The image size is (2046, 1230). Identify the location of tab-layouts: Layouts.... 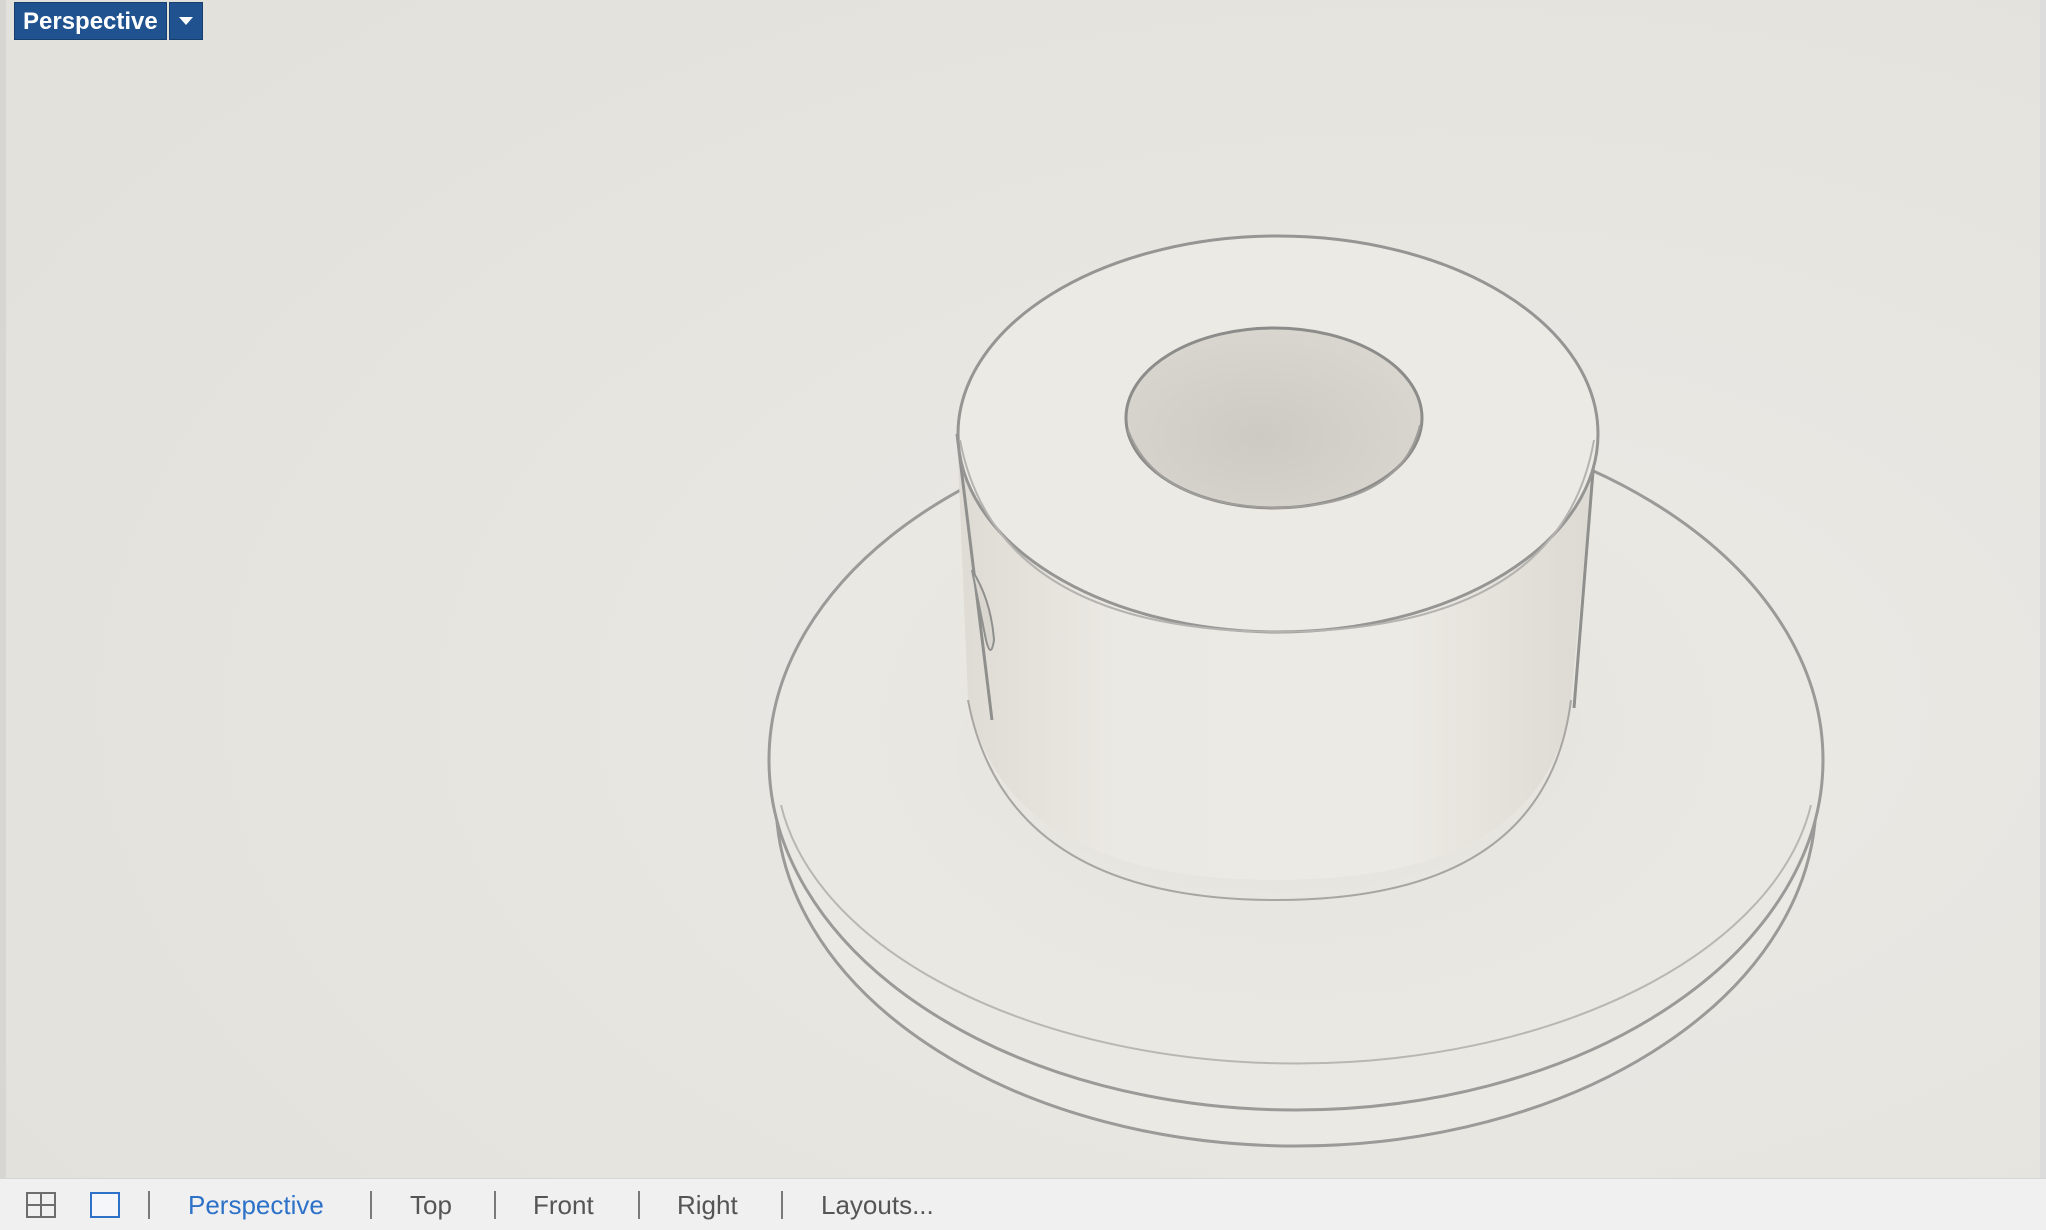
(877, 1204).